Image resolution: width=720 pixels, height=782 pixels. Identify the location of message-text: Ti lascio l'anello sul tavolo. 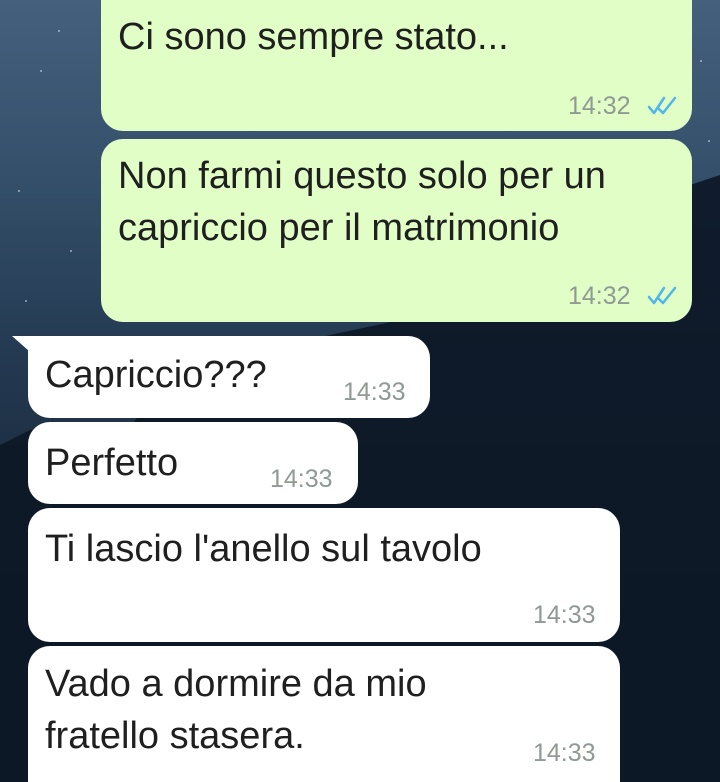
(263, 549).